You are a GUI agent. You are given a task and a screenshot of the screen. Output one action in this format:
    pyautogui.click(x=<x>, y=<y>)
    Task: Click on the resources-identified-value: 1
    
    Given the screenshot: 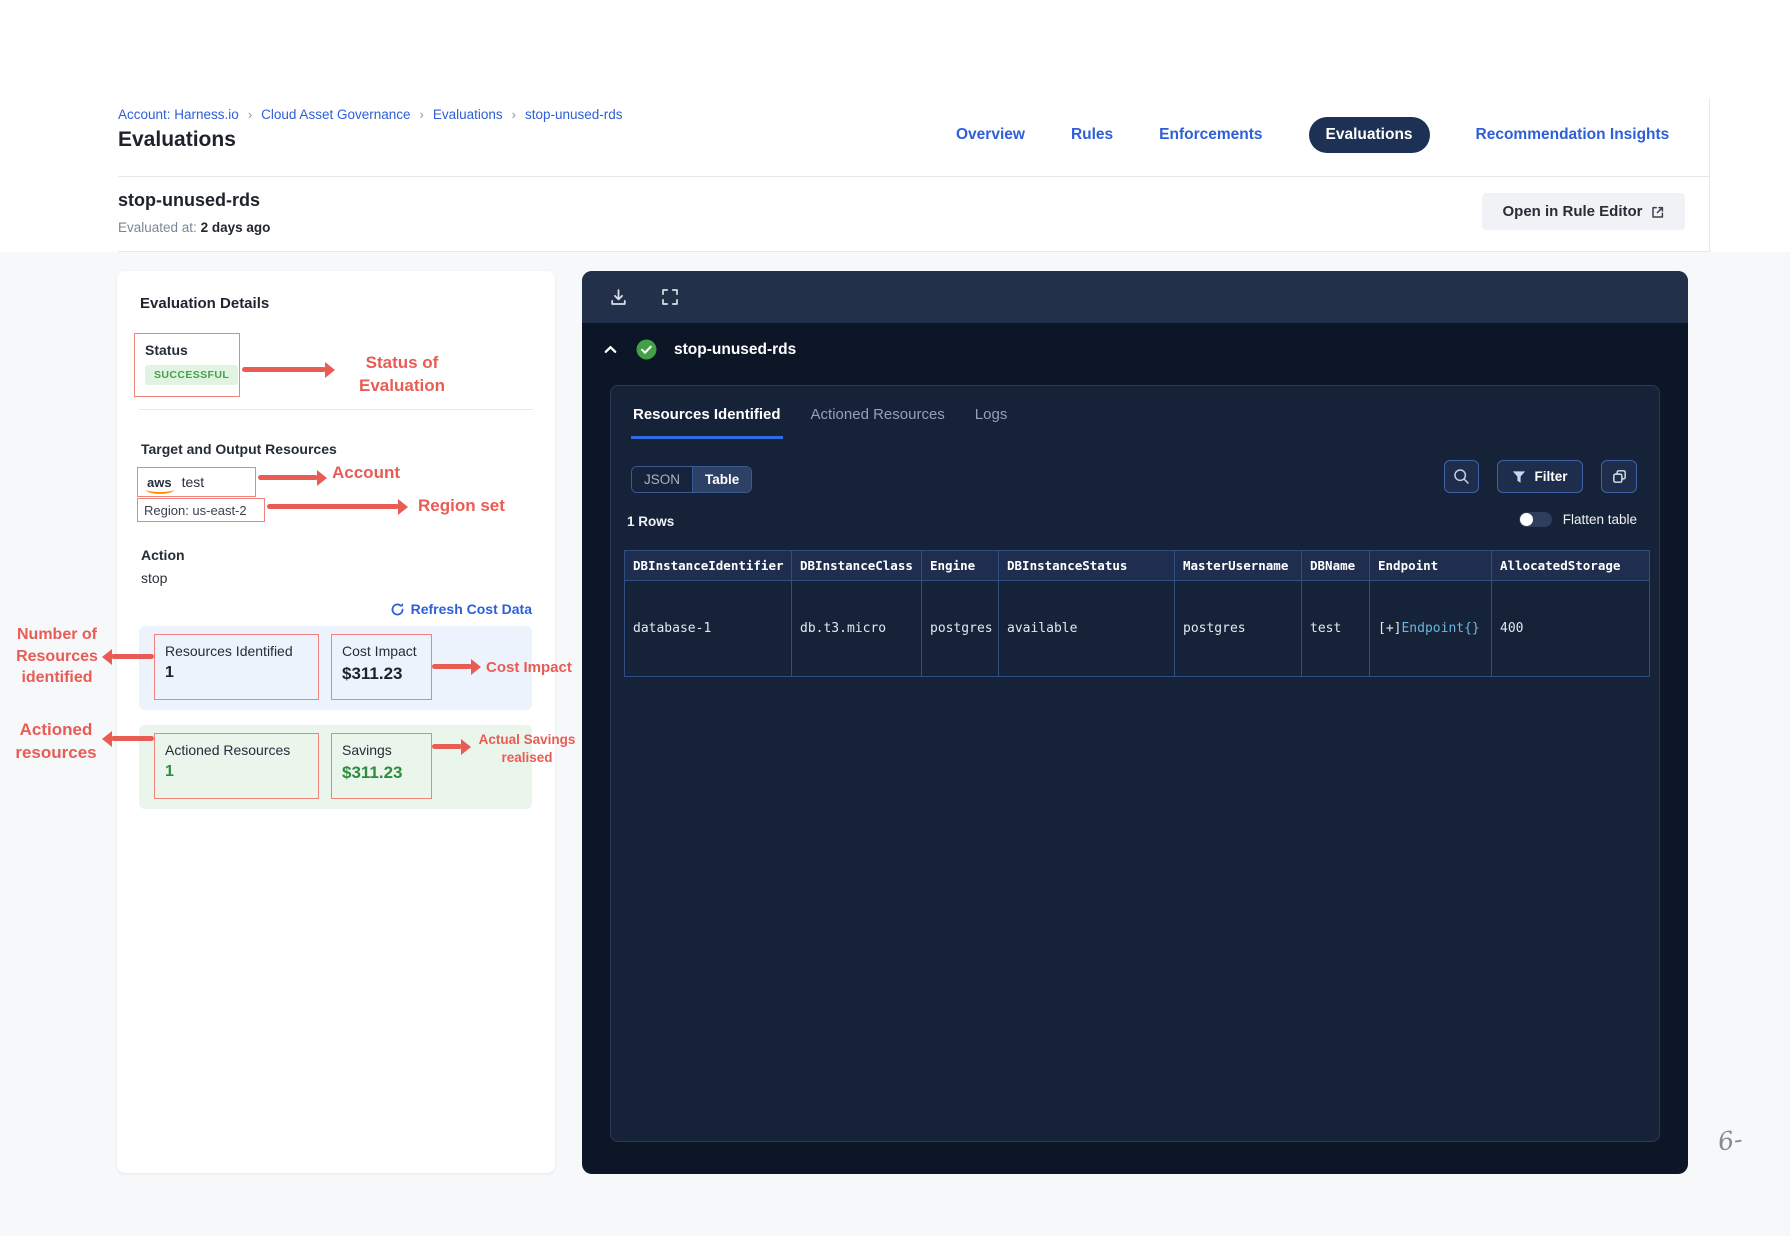 What is the action you would take?
    pyautogui.click(x=169, y=672)
    